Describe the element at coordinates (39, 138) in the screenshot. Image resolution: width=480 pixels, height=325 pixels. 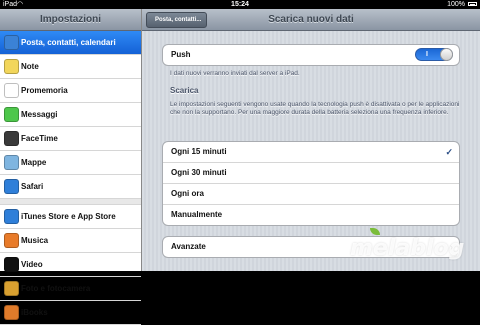
I see `sidebar-item-label: FaceTime` at that location.